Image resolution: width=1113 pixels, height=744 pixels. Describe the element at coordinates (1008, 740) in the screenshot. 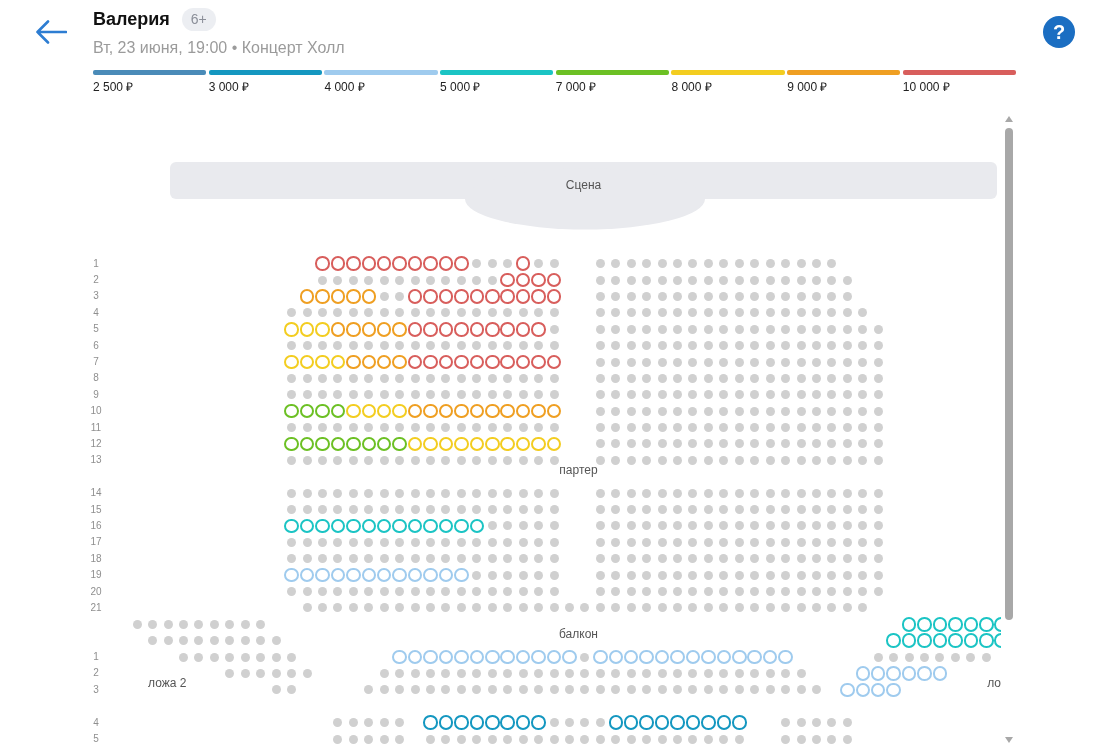

I see `scroll-down-icon` at that location.